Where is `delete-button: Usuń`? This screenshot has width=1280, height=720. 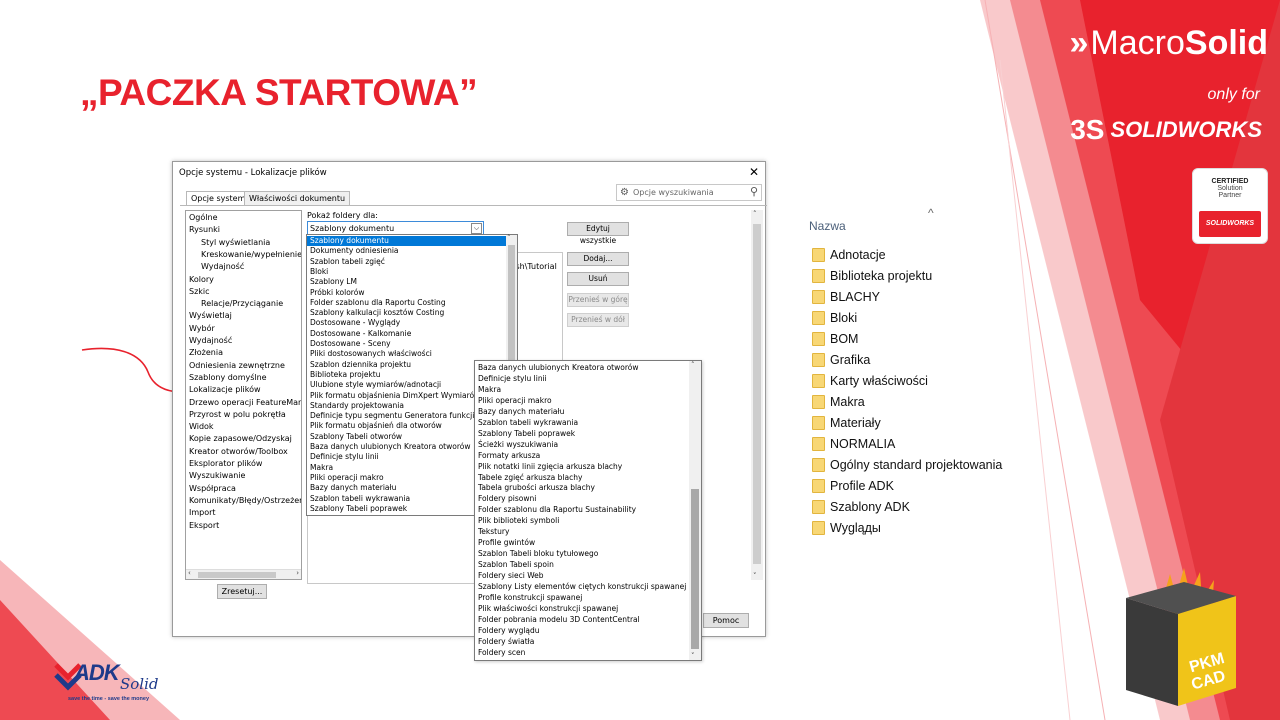
delete-button: Usuń is located at coordinates (598, 279).